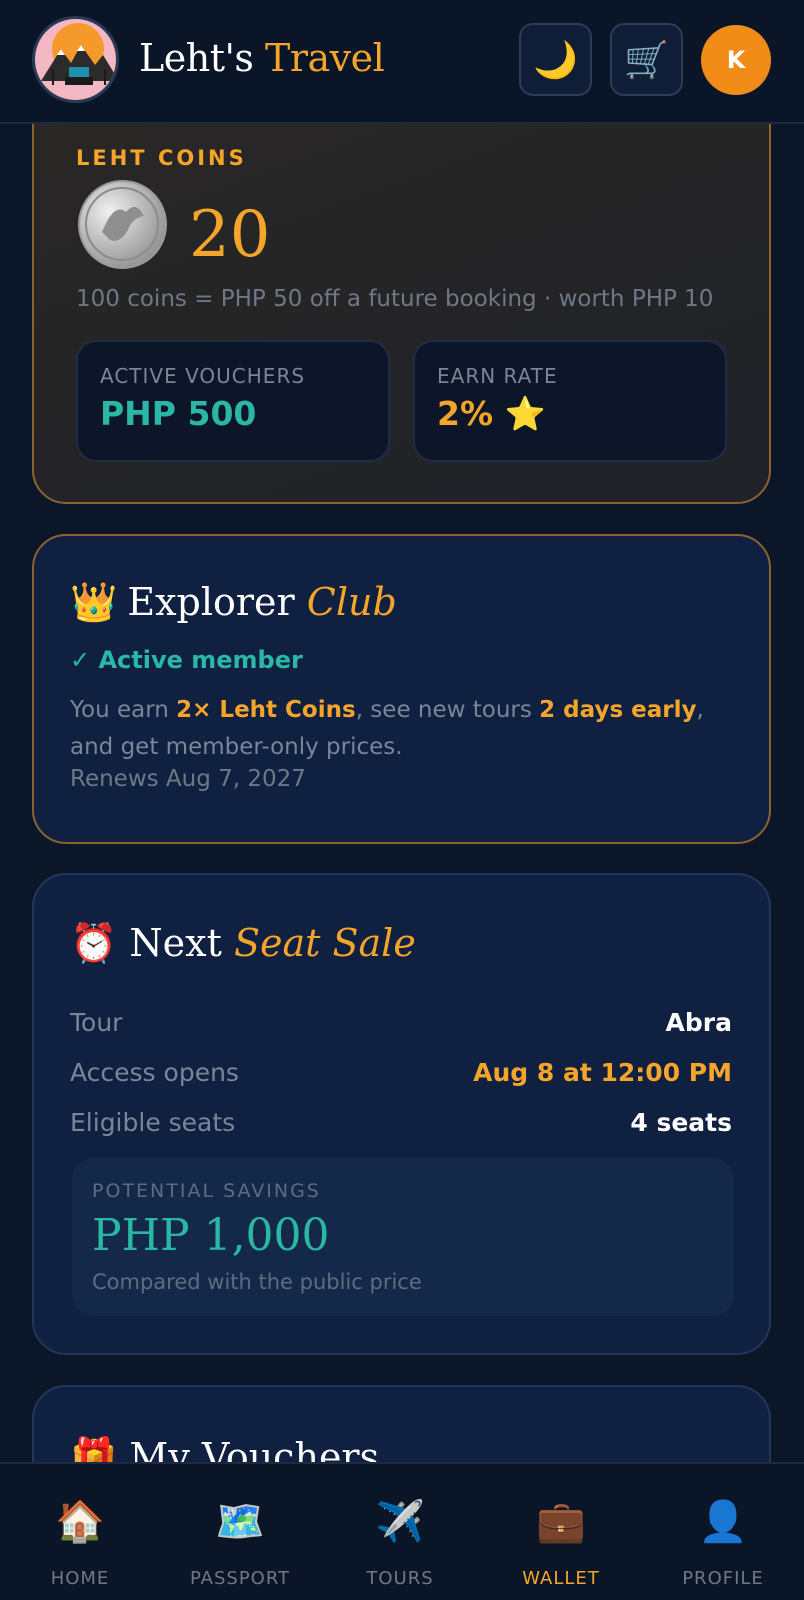 The height and width of the screenshot is (1600, 804). I want to click on brand-name: Leht's Travel, so click(262, 58).